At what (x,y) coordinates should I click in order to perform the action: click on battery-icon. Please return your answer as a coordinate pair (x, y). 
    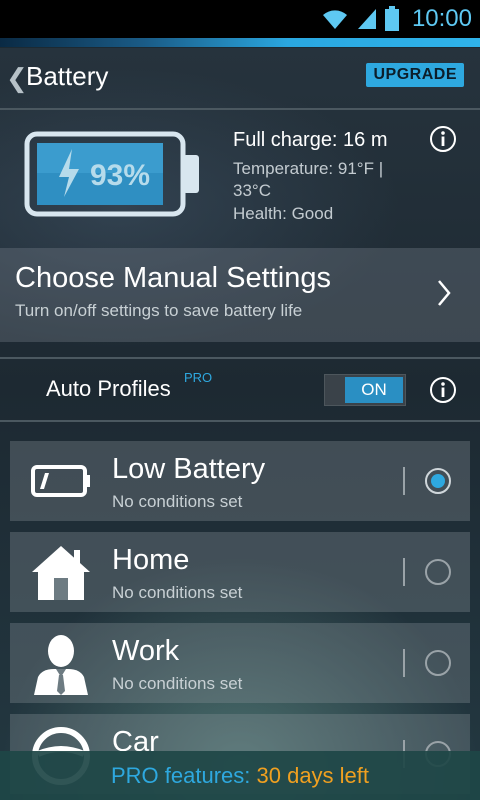
    Looking at the image, I should click on (391, 18).